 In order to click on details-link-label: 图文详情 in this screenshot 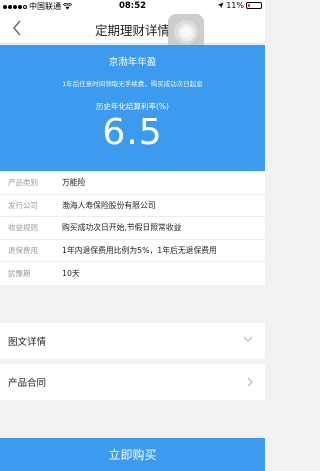, I will do `click(27, 342)`.